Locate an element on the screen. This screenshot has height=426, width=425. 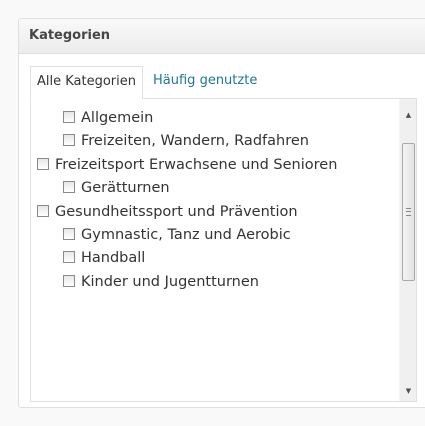
tab-all-categories: Alle Kategorien is located at coordinates (87, 82).